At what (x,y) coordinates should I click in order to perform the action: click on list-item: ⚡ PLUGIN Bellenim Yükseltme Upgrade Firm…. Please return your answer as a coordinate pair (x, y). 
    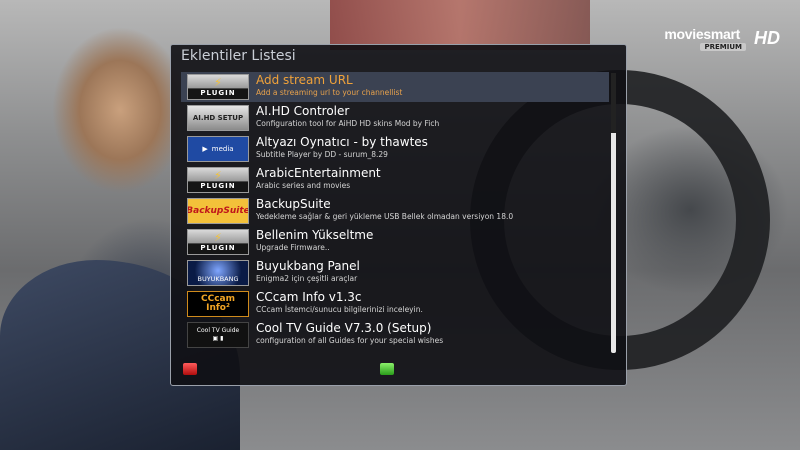
    Looking at the image, I should click on (395, 242).